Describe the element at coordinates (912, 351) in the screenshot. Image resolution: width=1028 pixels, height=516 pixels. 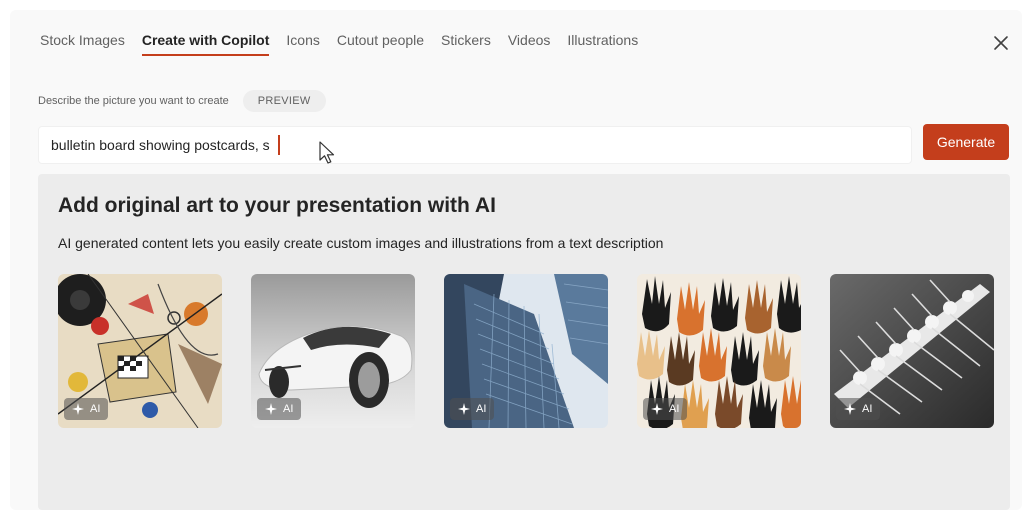
I see `sample-image-rowing-team: AI` at that location.